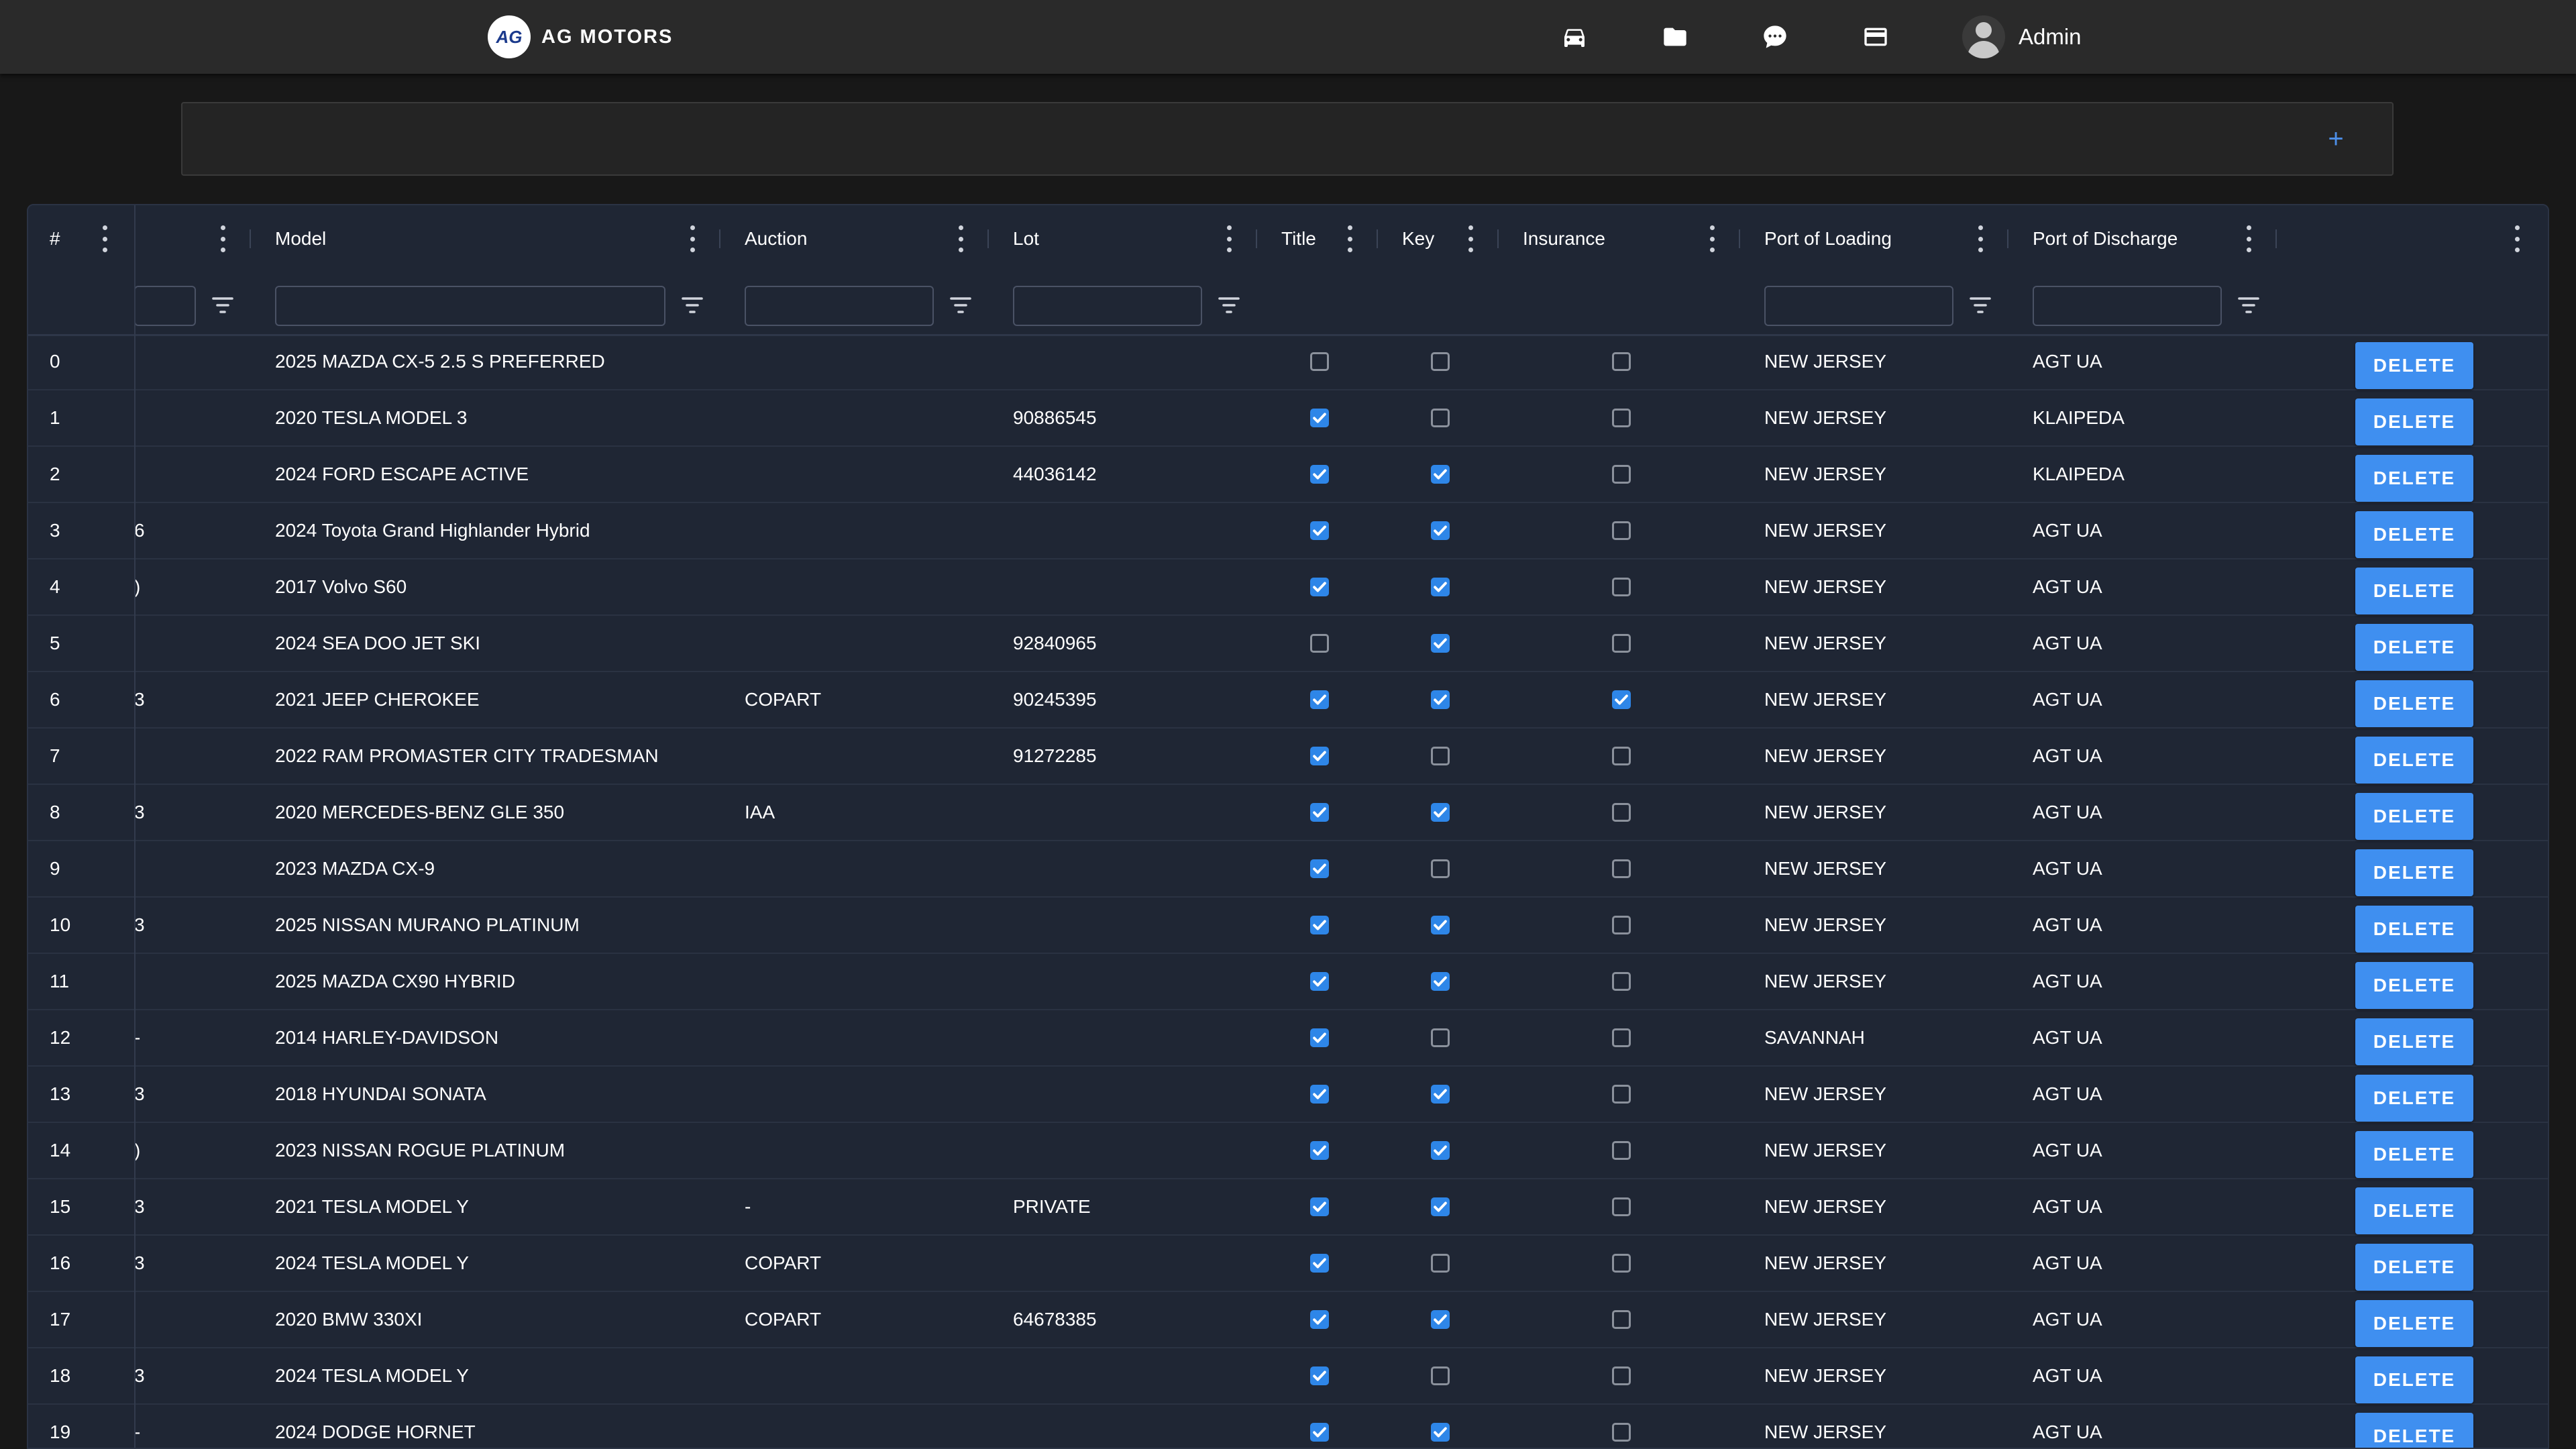 The image size is (2576, 1449). What do you see at coordinates (395, 981) in the screenshot?
I see `model-cell: 2025 MAZDA CX90 HYBRID` at bounding box center [395, 981].